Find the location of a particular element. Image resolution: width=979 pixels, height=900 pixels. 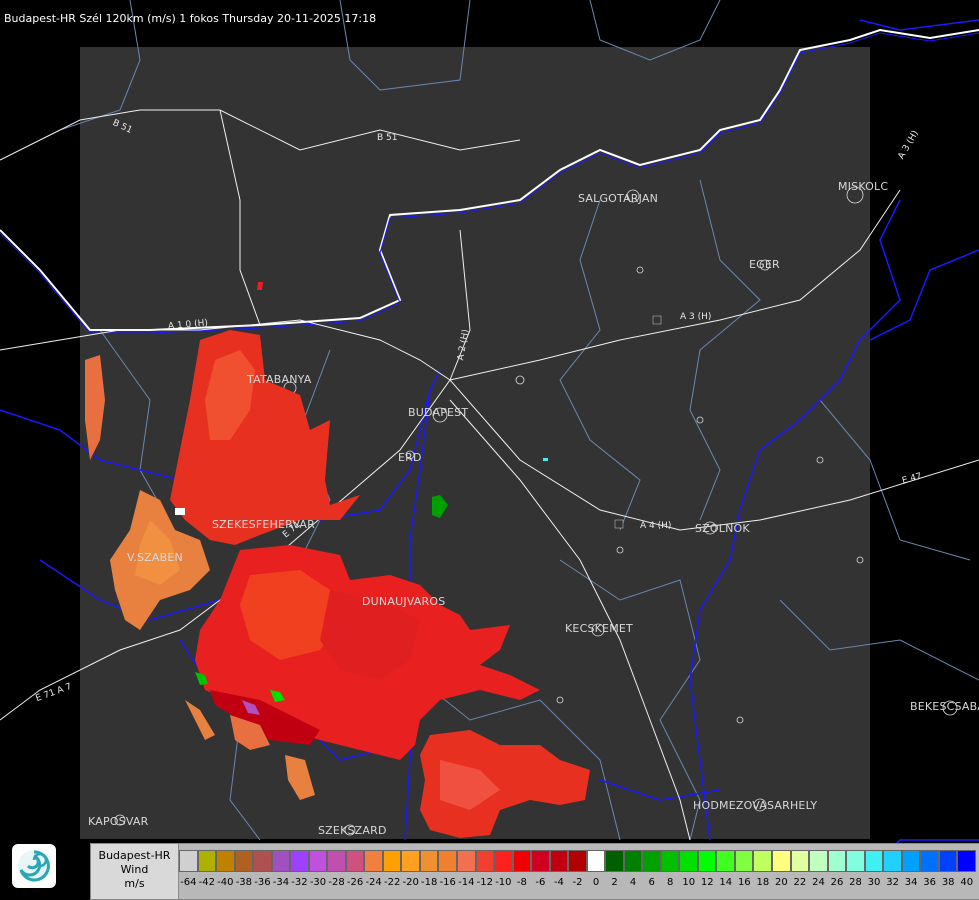

omsz-logo is located at coordinates (34, 866).